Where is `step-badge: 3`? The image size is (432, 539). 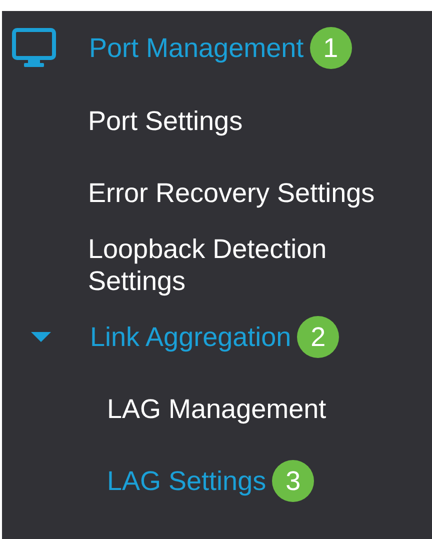
step-badge: 3 is located at coordinates (293, 481).